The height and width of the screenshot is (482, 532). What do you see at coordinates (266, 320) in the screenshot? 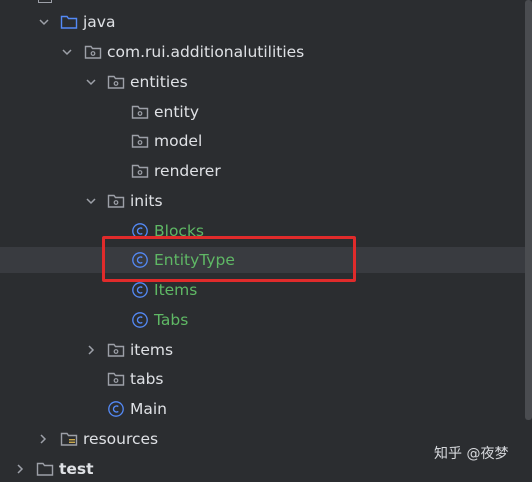
I see `tree-item-tabs-class: Tabs` at bounding box center [266, 320].